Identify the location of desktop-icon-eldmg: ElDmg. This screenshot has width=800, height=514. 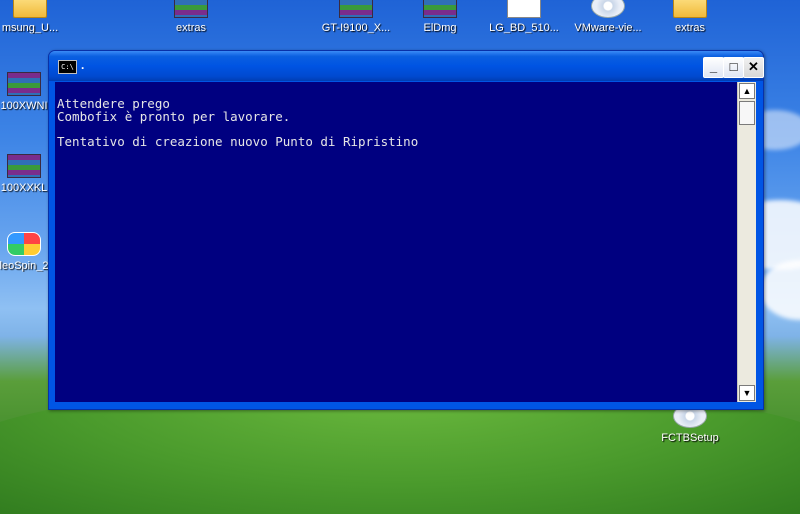
(440, 17).